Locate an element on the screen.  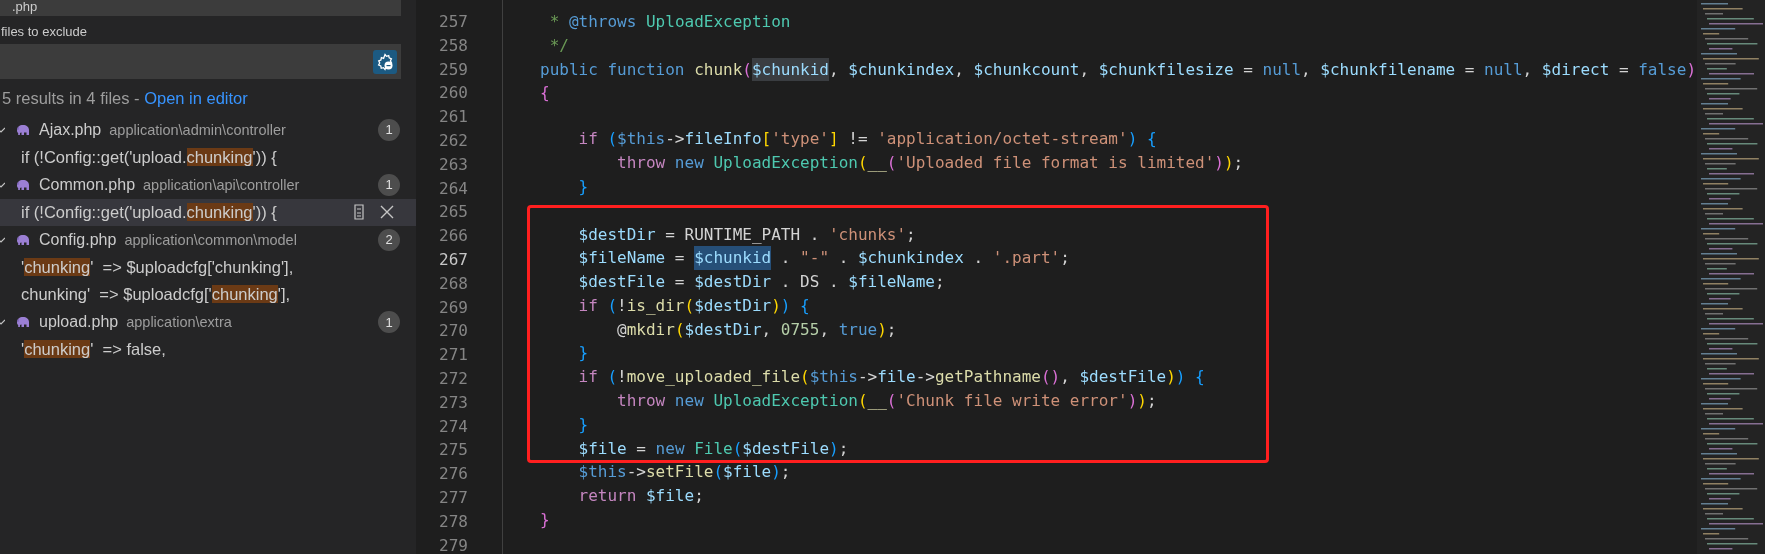
code-line: public function chunk($chunkid, $chunkindex, $chunkcount, $chunkfilesize = null, $chunkfilename = null, $direct = false) is located at coordinates (1152, 69).